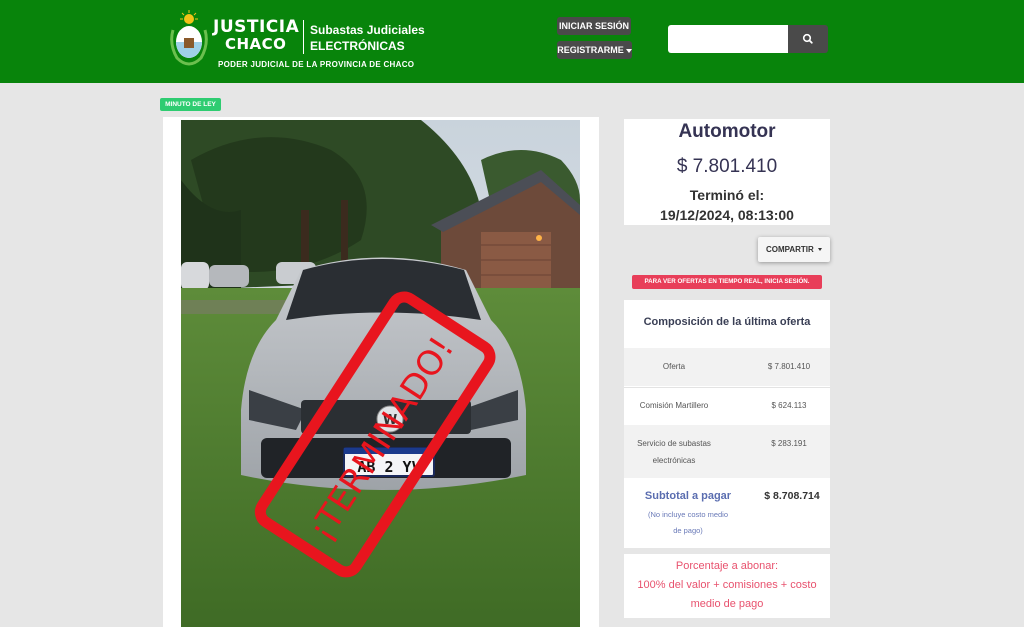  What do you see at coordinates (728, 39) in the screenshot?
I see `search-input` at bounding box center [728, 39].